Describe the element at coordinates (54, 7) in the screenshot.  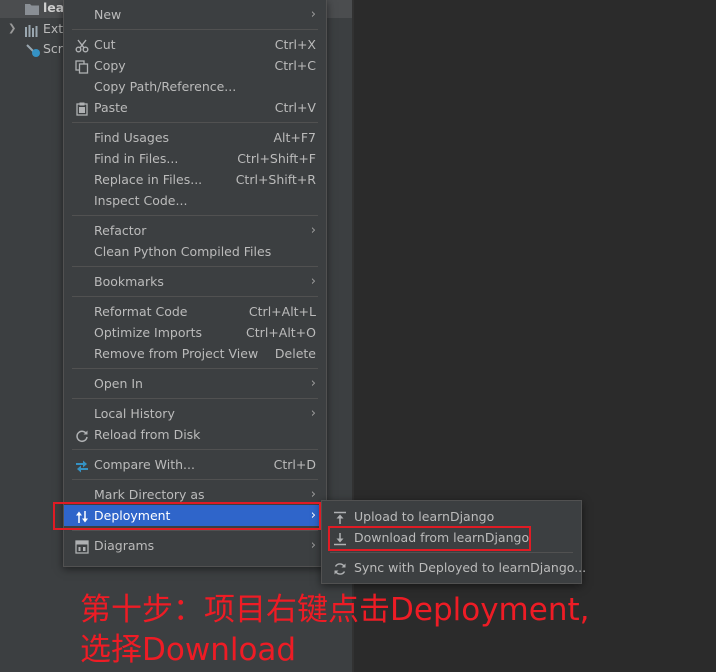
I see `tree-item-label: lea` at that location.